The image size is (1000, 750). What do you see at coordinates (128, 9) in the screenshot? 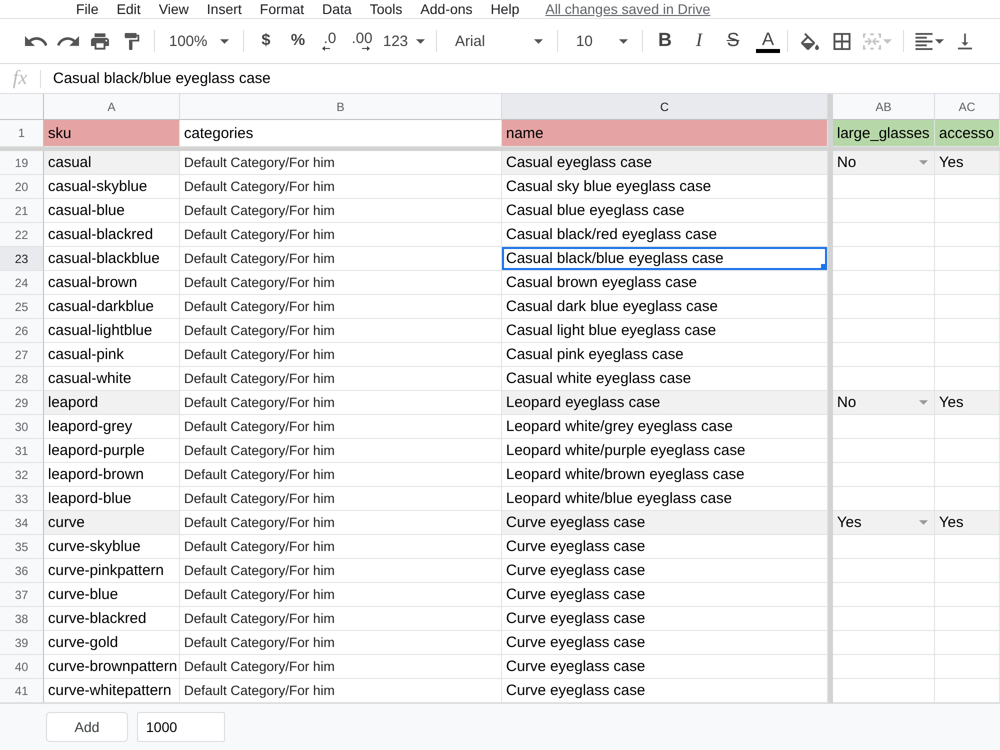
I see `menu-item: Edit` at bounding box center [128, 9].